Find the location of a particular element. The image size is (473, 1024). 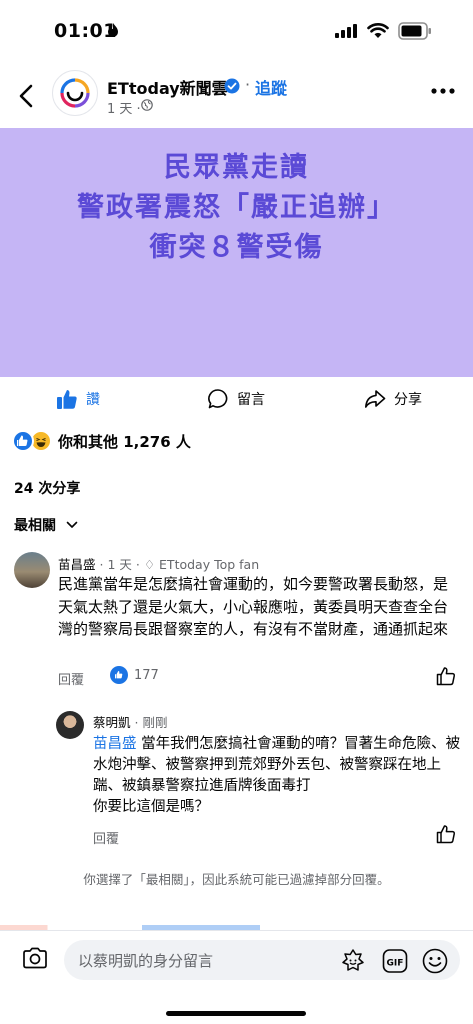

share-button: 分享 is located at coordinates (393, 399).